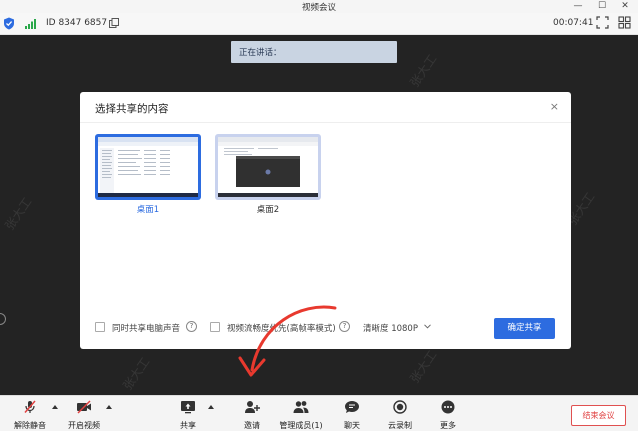 The height and width of the screenshot is (431, 638). I want to click on title-bar: 视频会议 — ☐ ✕, so click(319, 6).